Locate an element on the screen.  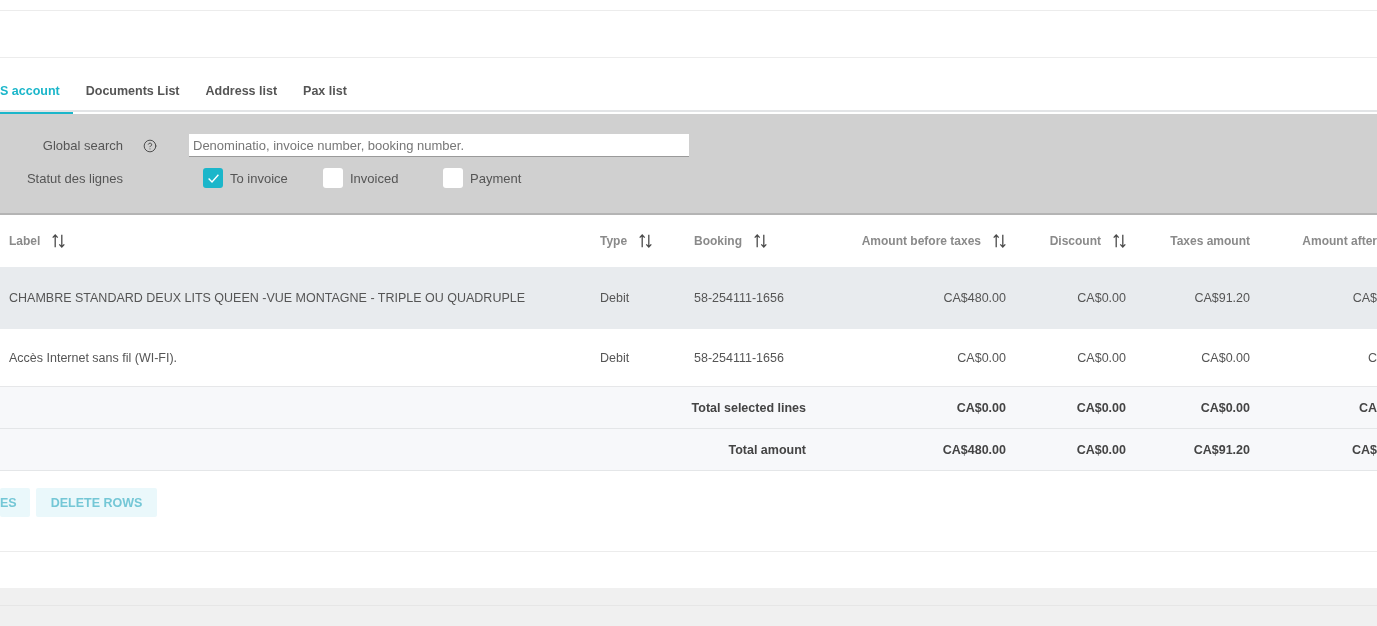
checkbox-label: Payment is located at coordinates (496, 178).